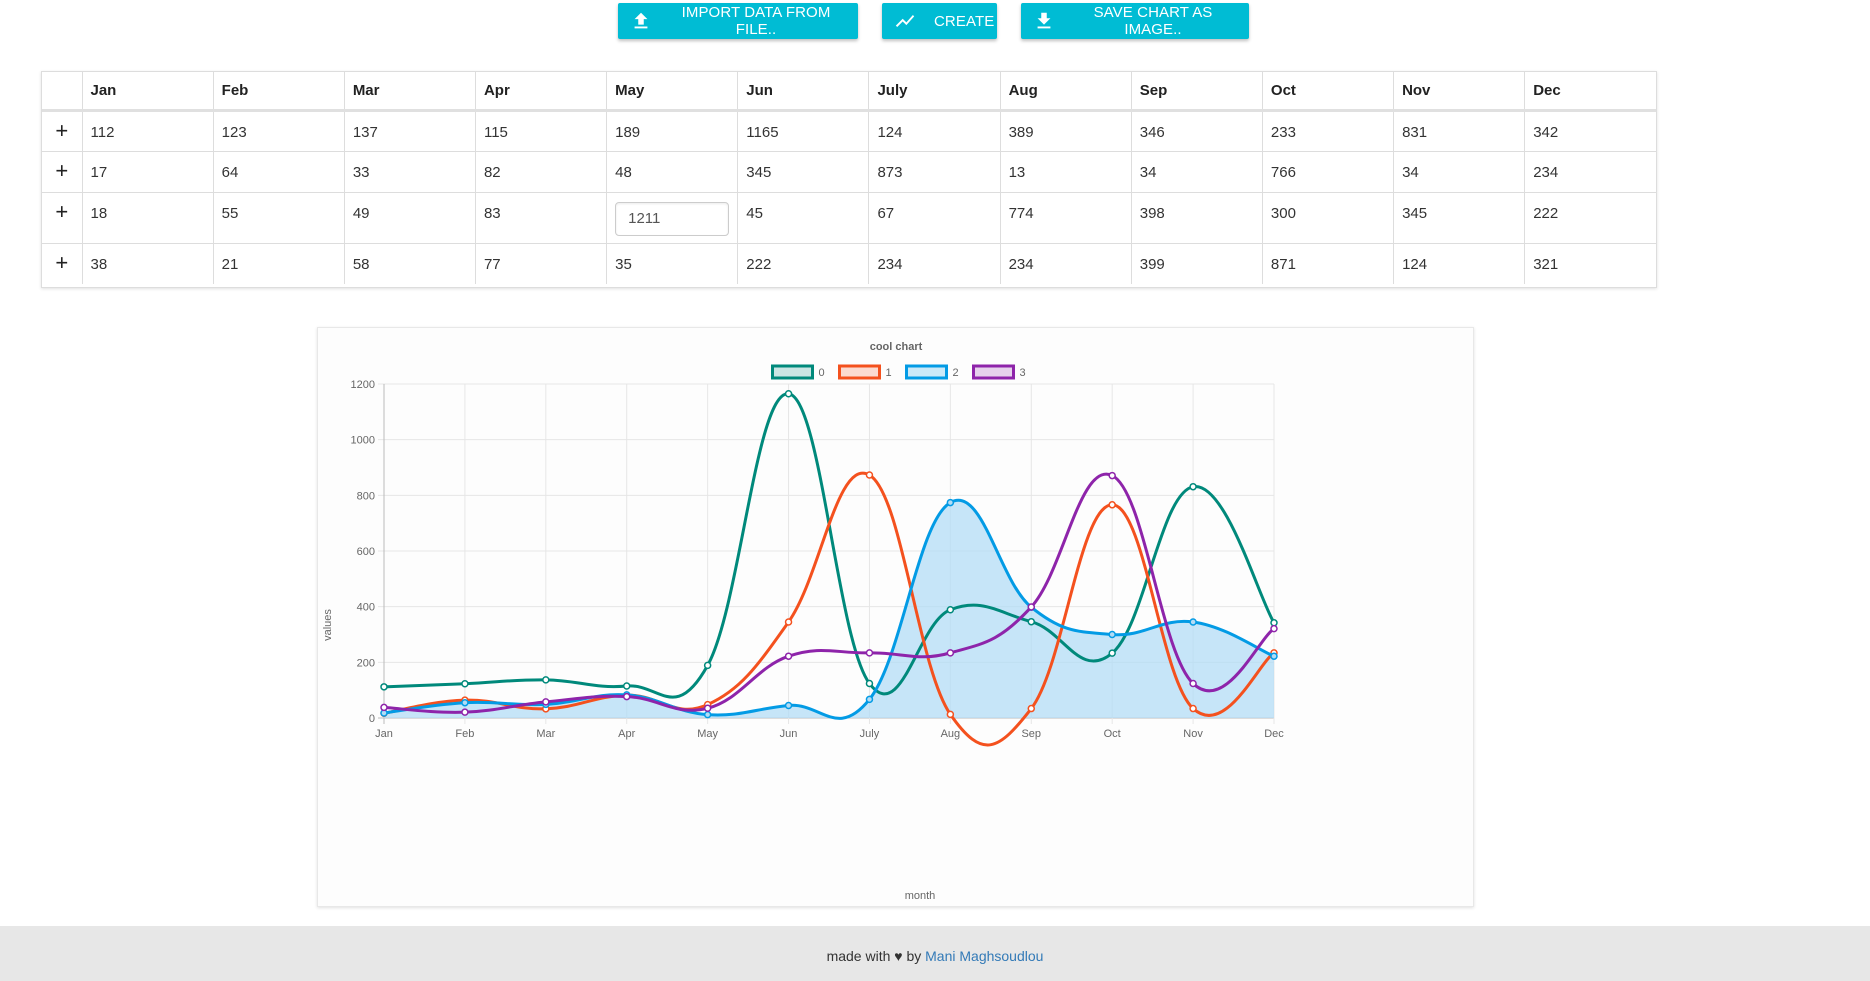 This screenshot has height=981, width=1870. Describe the element at coordinates (738, 21) in the screenshot. I see `import-data-button: IMPORT DATA FROM FILE..` at that location.